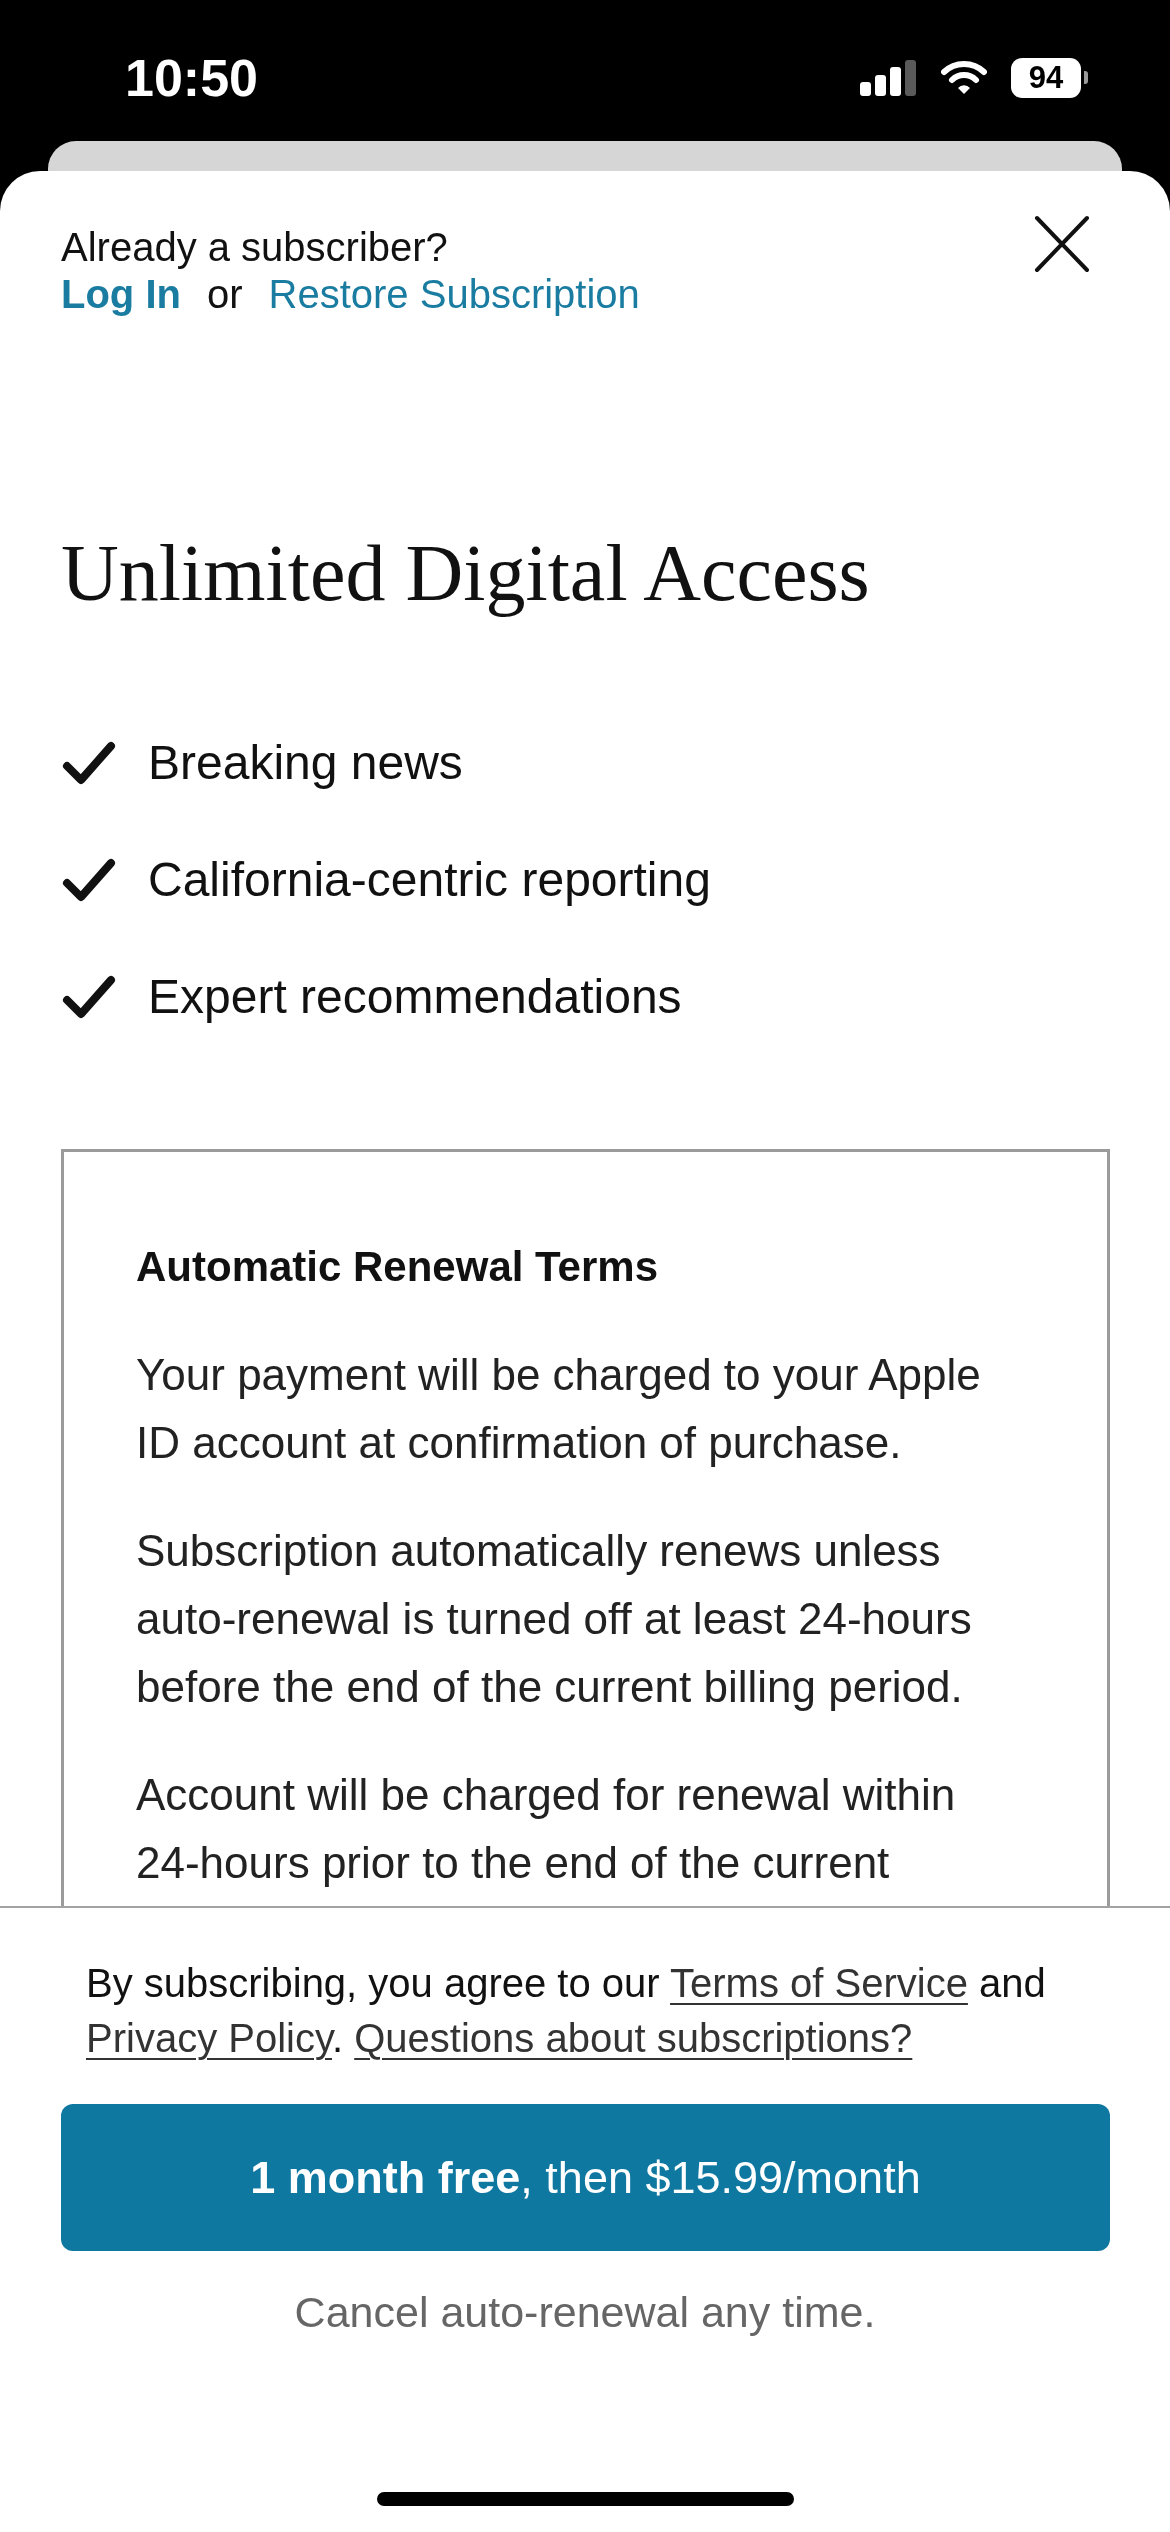 This screenshot has height=2532, width=1170. I want to click on subscribe-button: 1 month free, then $15.99/month, so click(585, 2177).